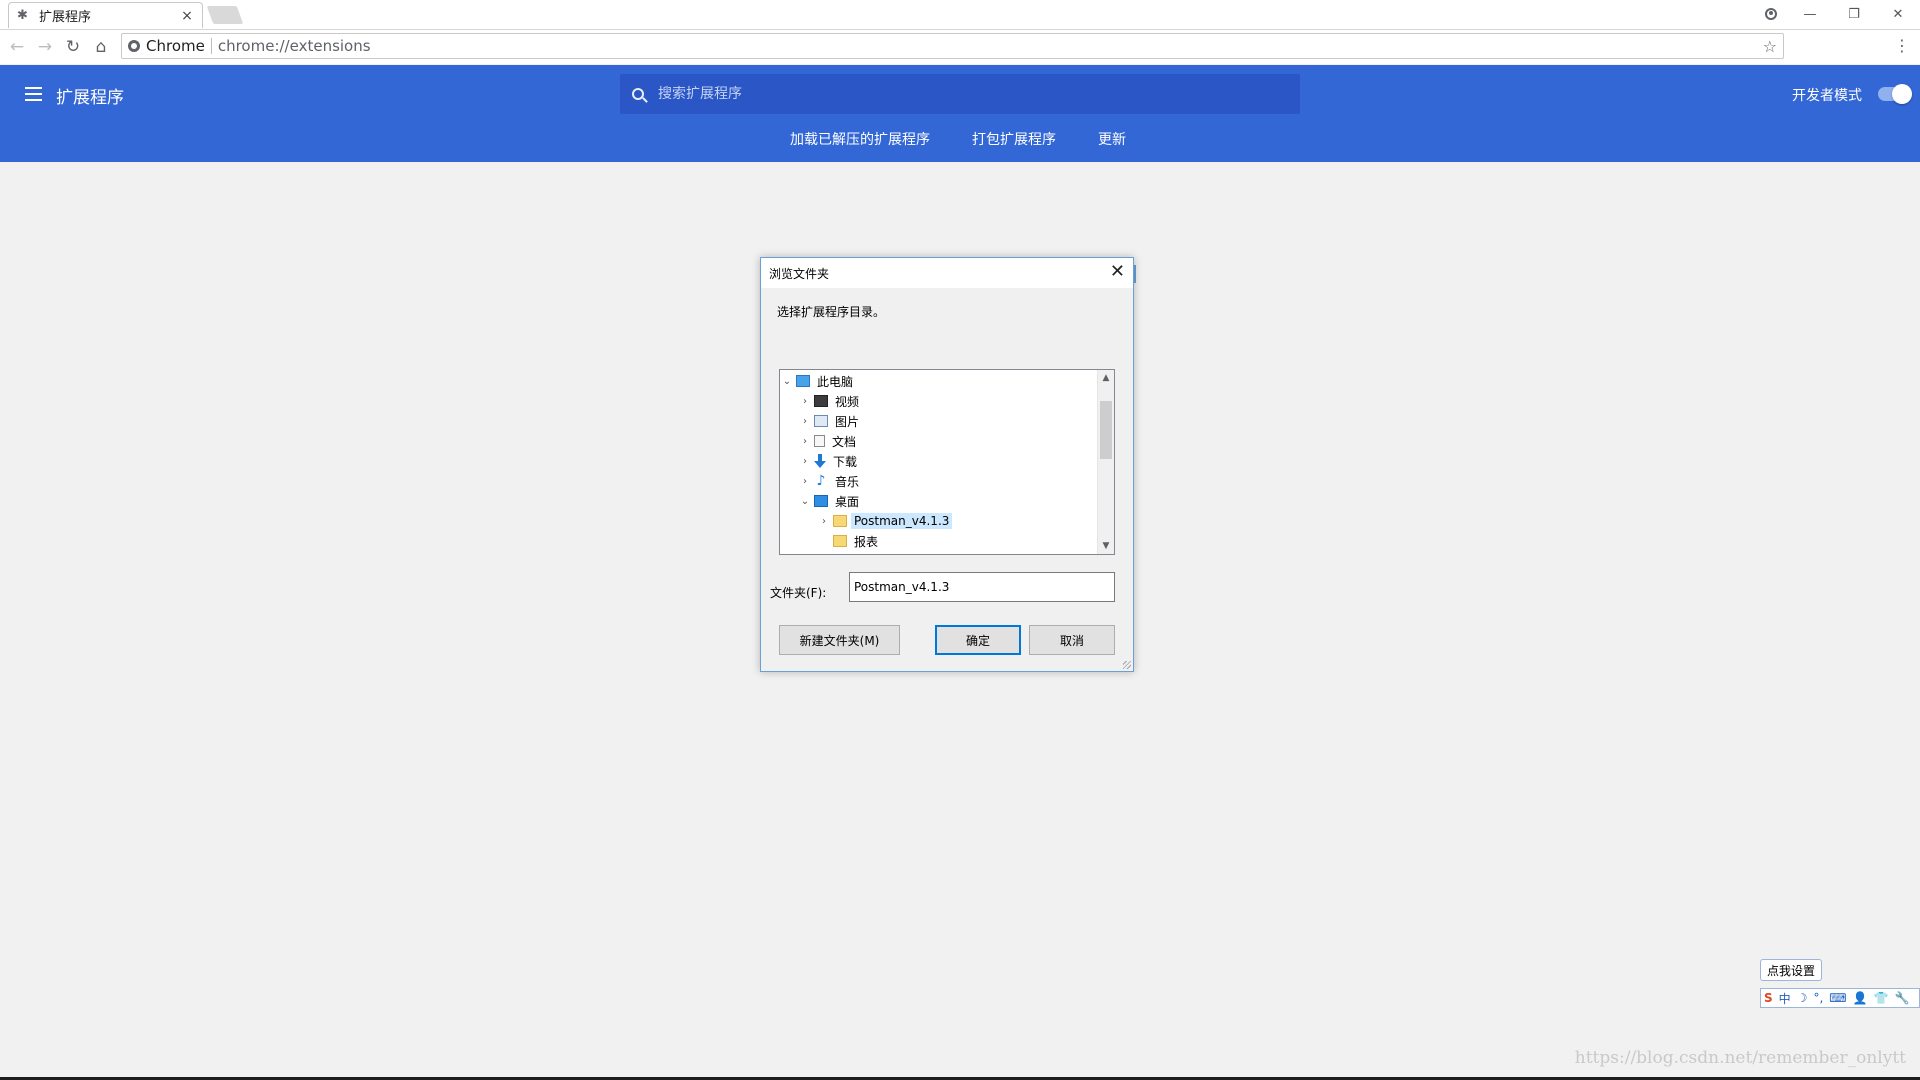  What do you see at coordinates (866, 541) in the screenshot?
I see `tree-item-label: 报表` at bounding box center [866, 541].